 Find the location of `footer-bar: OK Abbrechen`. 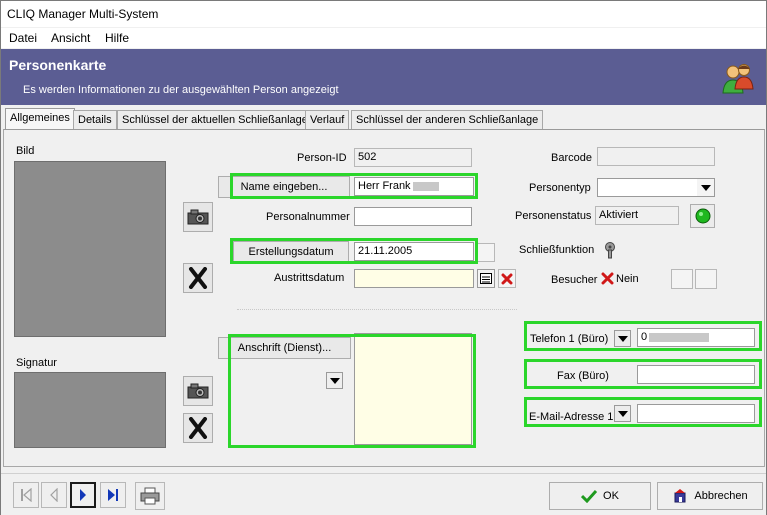

footer-bar: OK Abbrechen is located at coordinates (383, 494).